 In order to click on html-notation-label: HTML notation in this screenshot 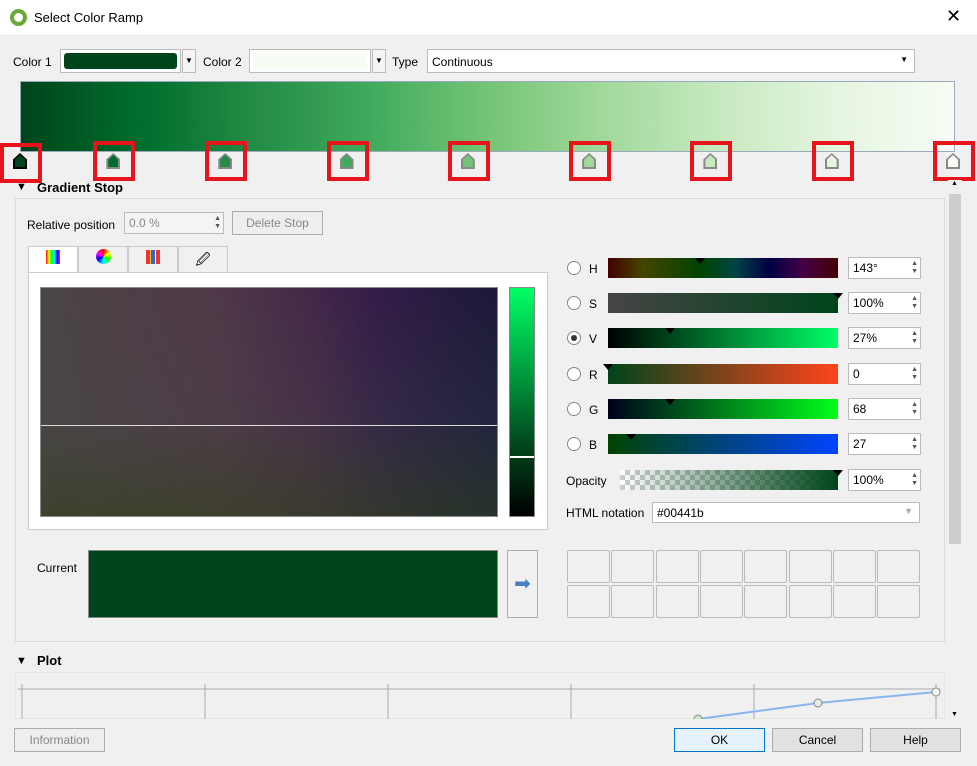, I will do `click(605, 513)`.